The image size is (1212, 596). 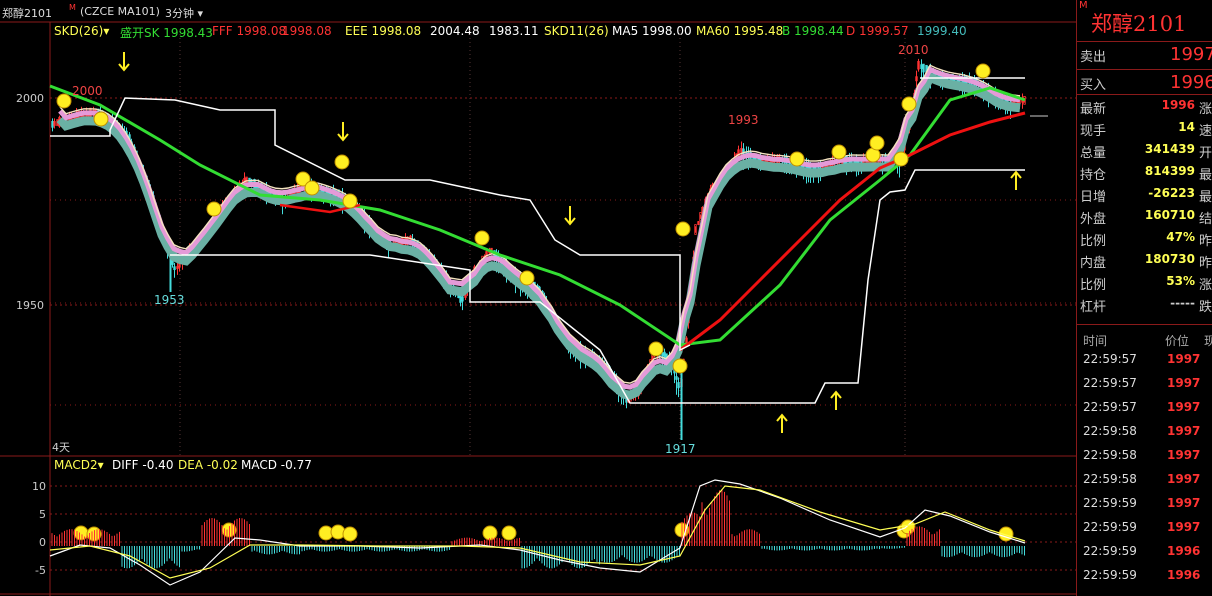 What do you see at coordinates (1093, 263) in the screenshot?
I see `quote-label: 内盘` at bounding box center [1093, 263].